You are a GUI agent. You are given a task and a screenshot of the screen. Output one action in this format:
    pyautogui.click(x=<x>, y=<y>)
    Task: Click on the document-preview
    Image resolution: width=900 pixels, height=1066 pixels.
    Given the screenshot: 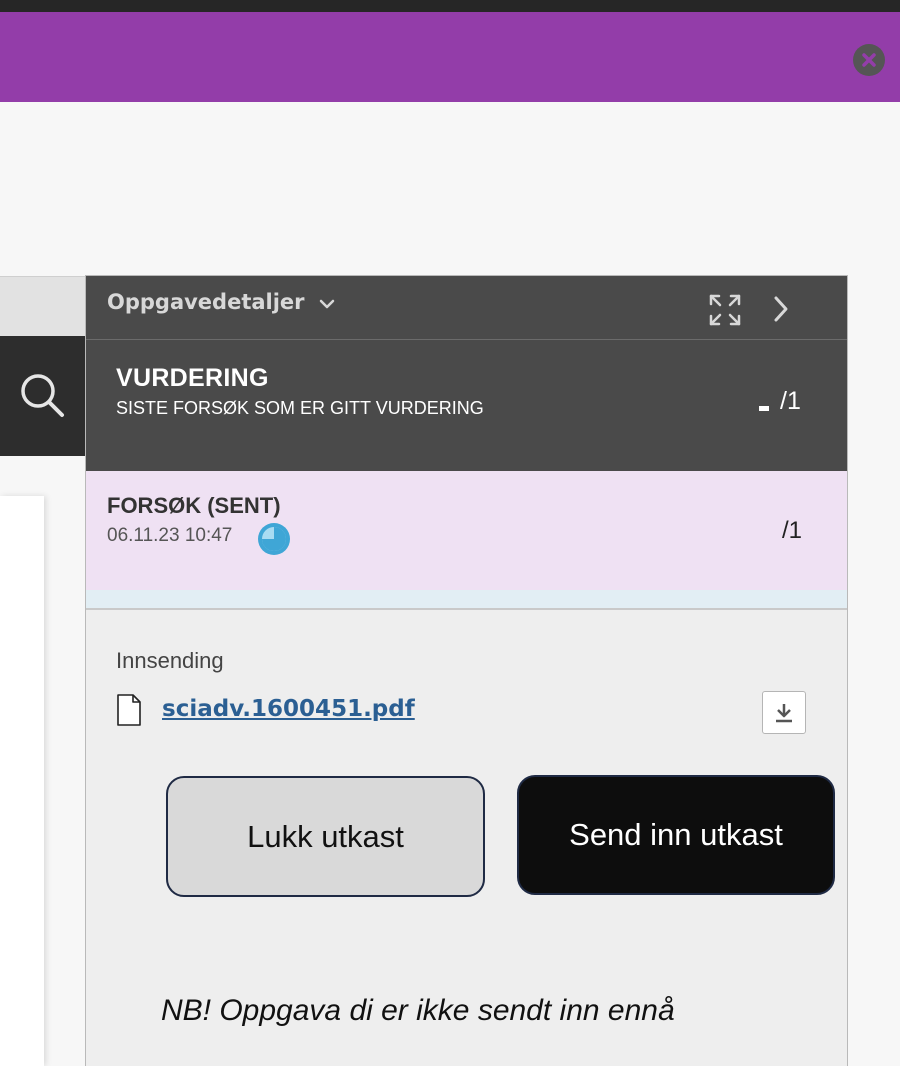 What is the action you would take?
    pyautogui.click(x=22, y=781)
    